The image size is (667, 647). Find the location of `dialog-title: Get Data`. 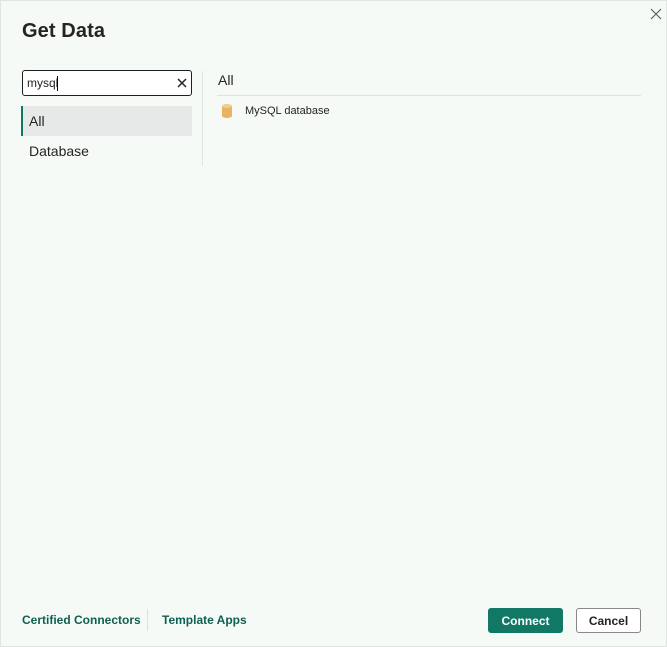

dialog-title: Get Data is located at coordinates (64, 31).